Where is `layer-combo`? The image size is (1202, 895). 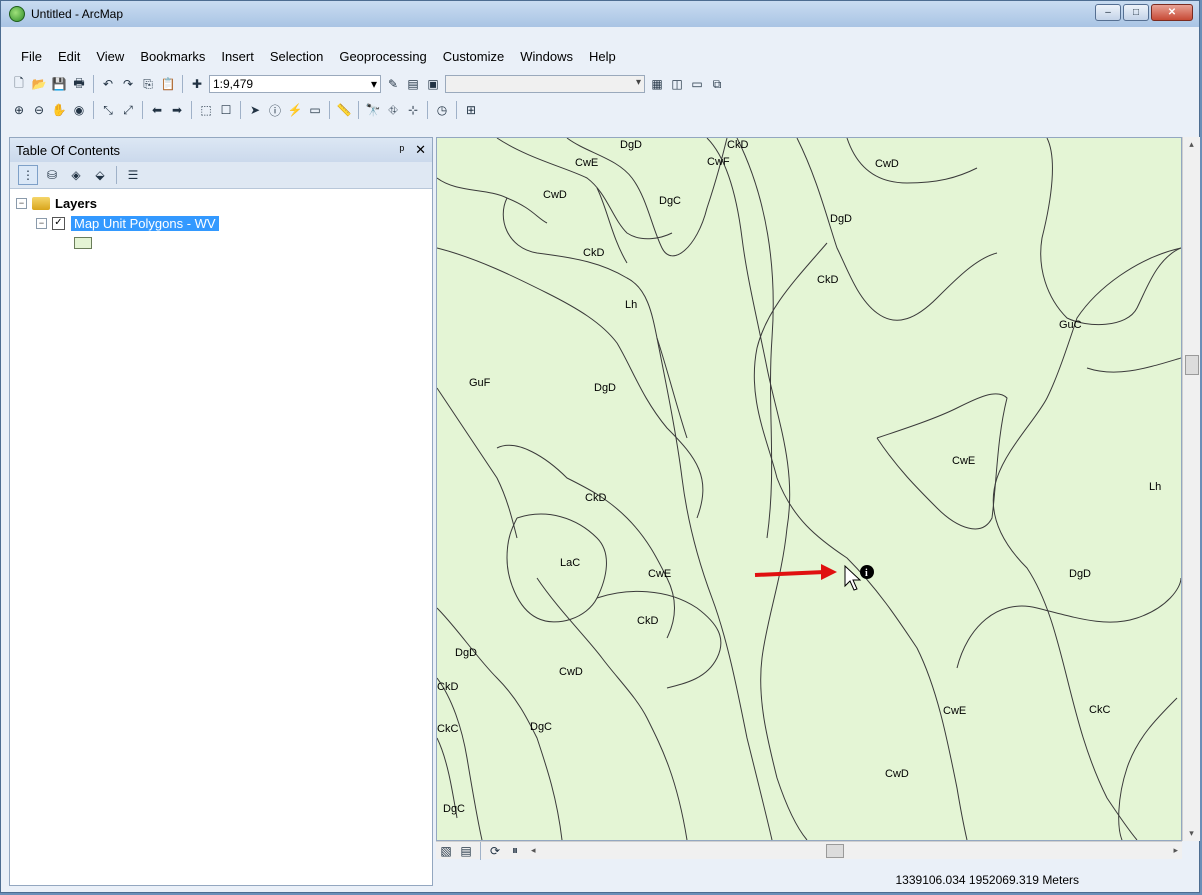
layer-combo is located at coordinates (545, 84).